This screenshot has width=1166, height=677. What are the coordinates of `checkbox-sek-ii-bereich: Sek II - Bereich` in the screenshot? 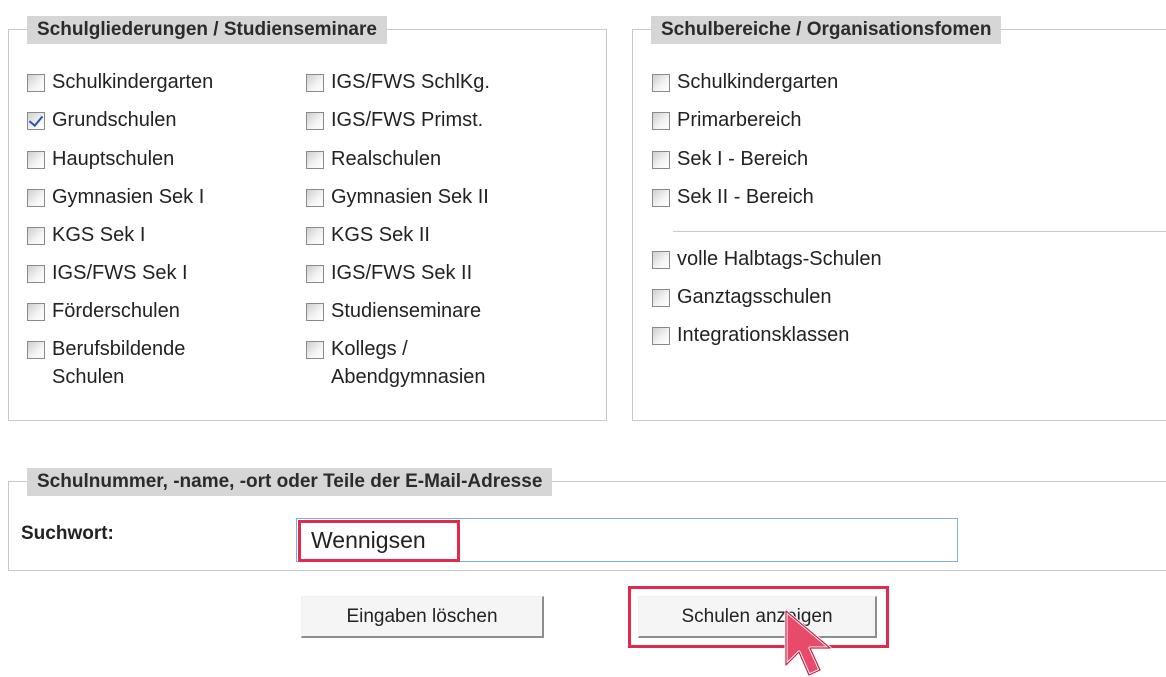 It's located at (733, 197).